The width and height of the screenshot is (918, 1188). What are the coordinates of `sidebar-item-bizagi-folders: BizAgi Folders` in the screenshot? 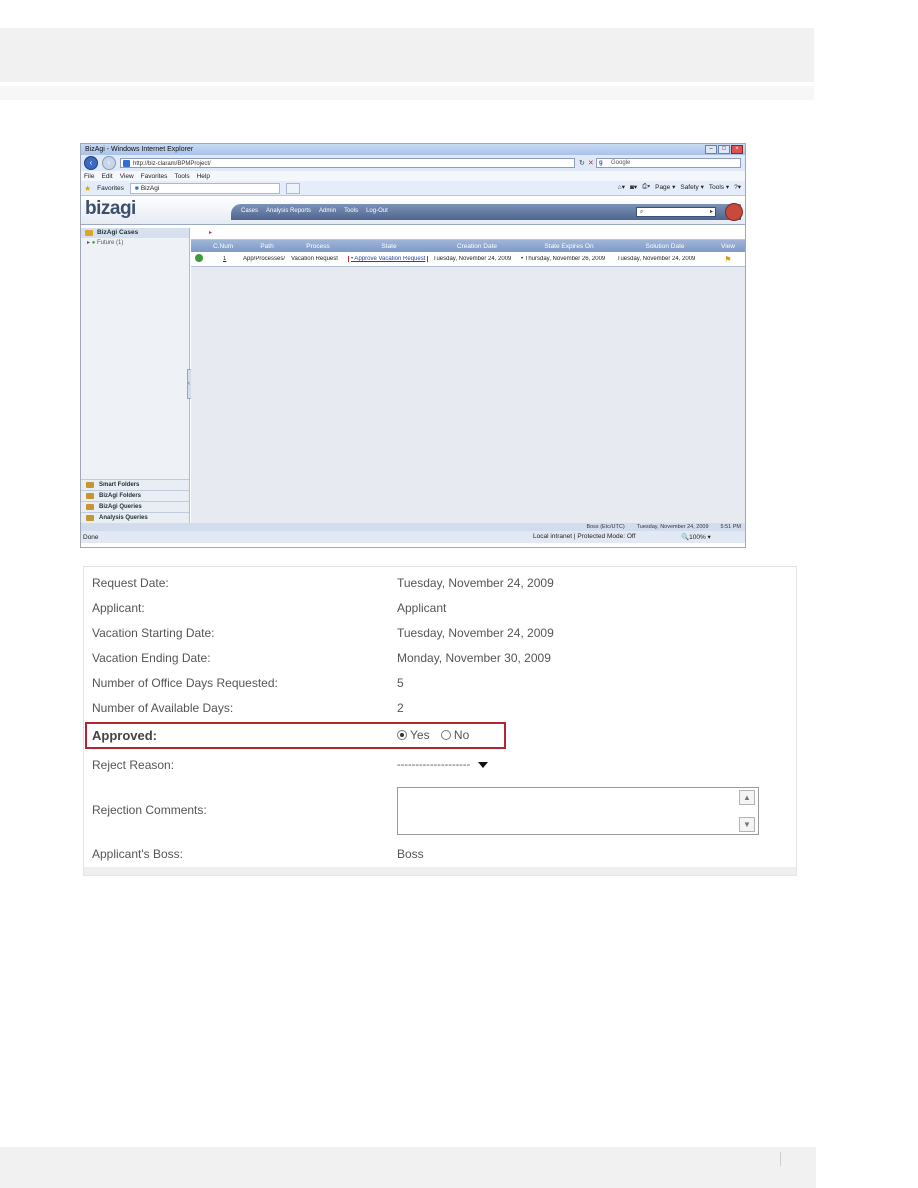 It's located at (135, 495).